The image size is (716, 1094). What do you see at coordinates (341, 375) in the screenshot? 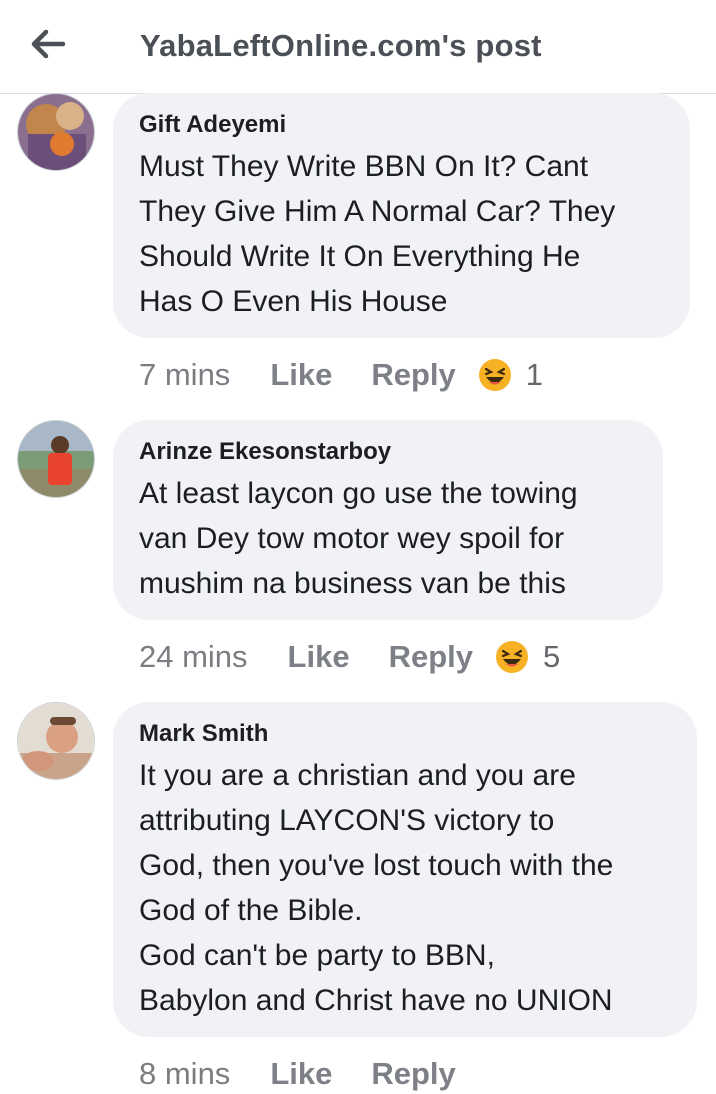
I see `comment-actions: 7 mins Like Reply 1` at bounding box center [341, 375].